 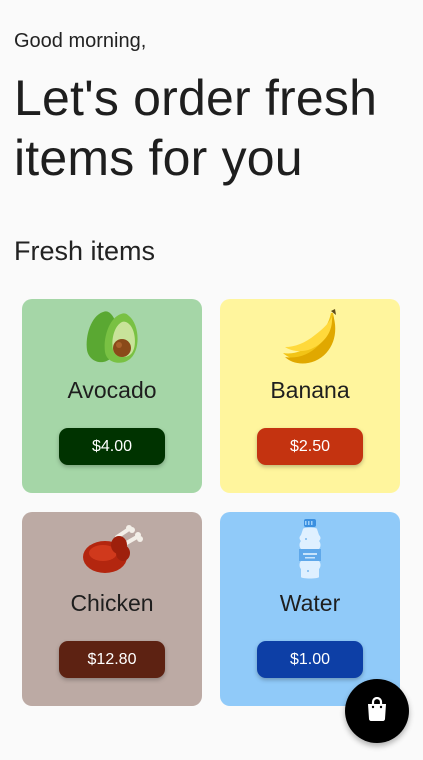 What do you see at coordinates (310, 603) in the screenshot?
I see `item-name: Water` at bounding box center [310, 603].